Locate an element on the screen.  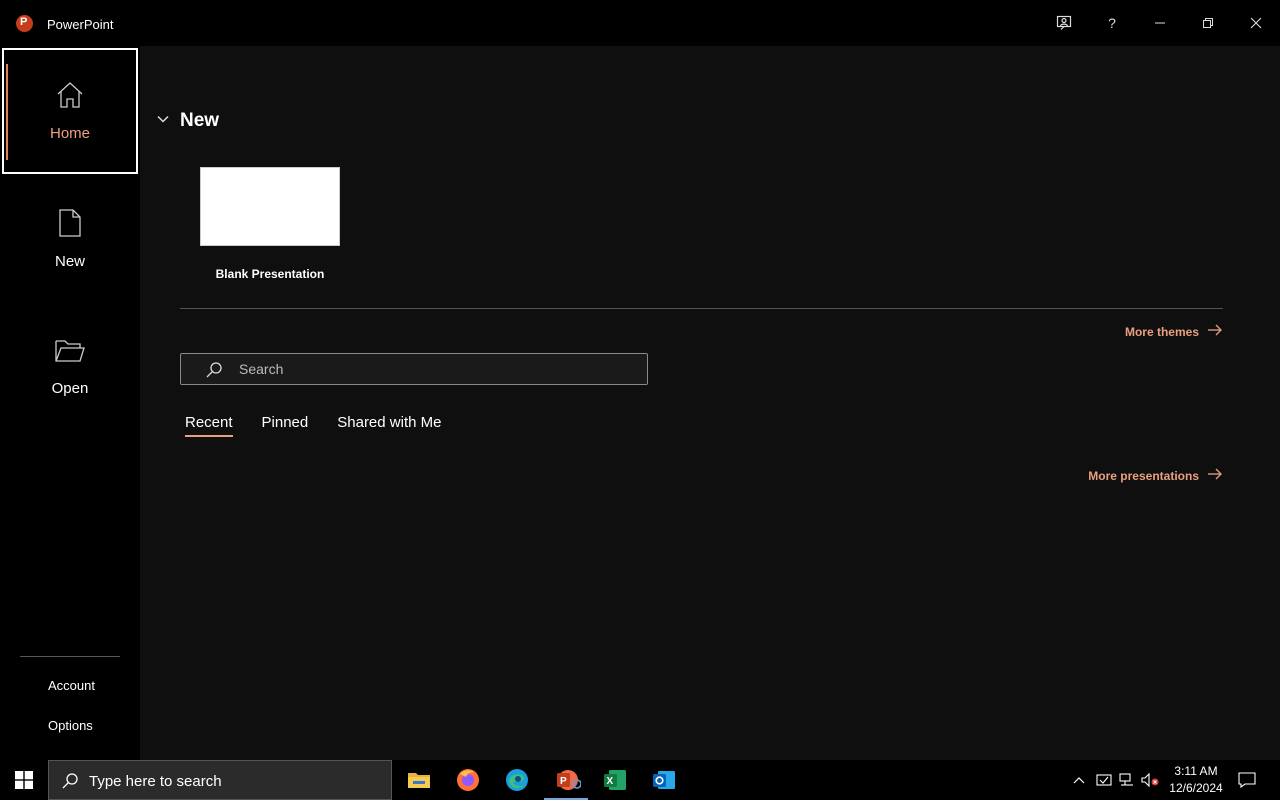
taskbar-search-placeholder: Type here to search is located at coordinates (155, 781).